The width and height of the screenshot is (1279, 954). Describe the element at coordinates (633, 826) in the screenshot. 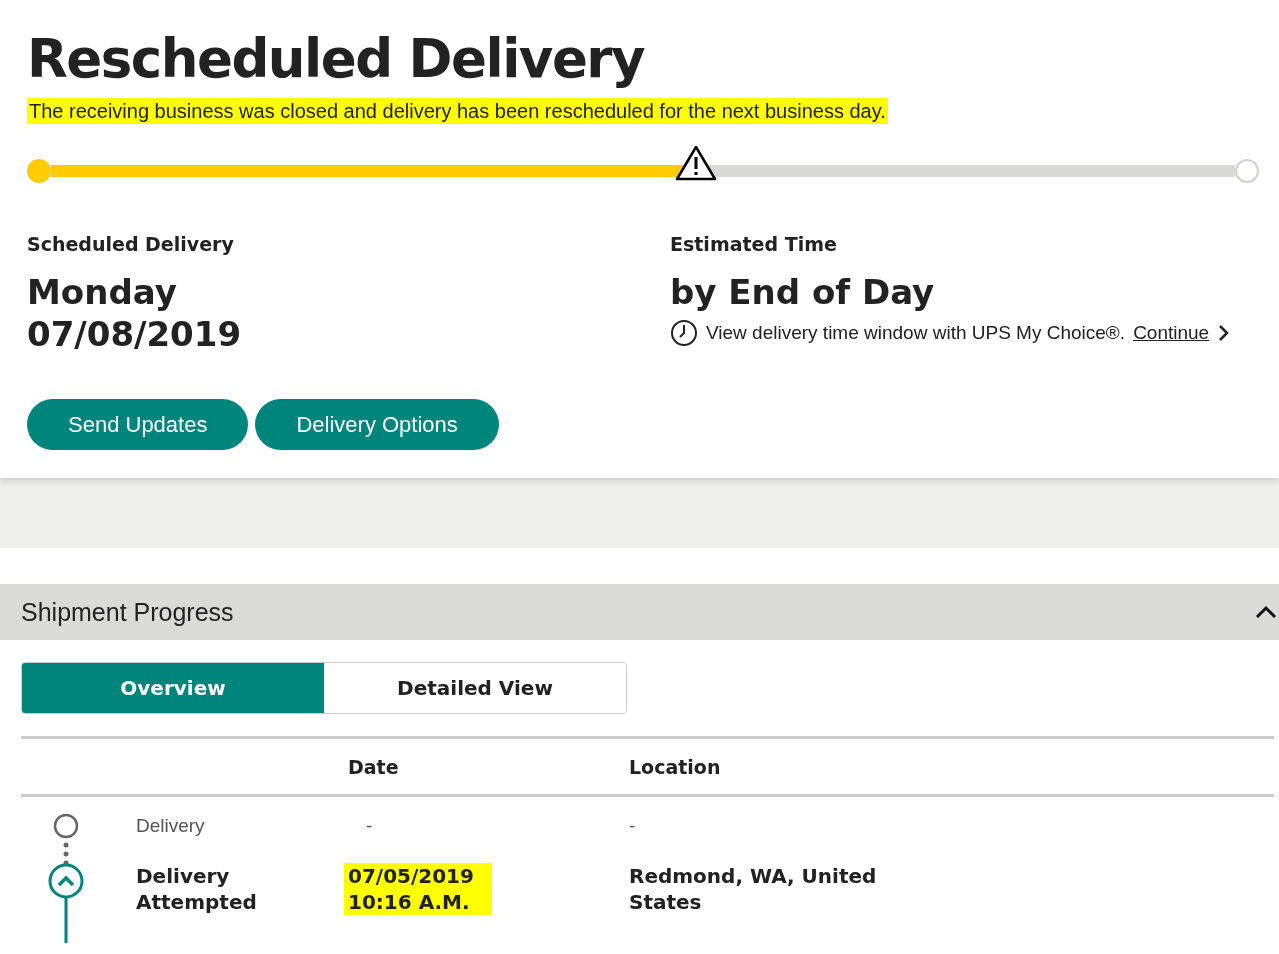

I see `location-cell-text: -` at that location.